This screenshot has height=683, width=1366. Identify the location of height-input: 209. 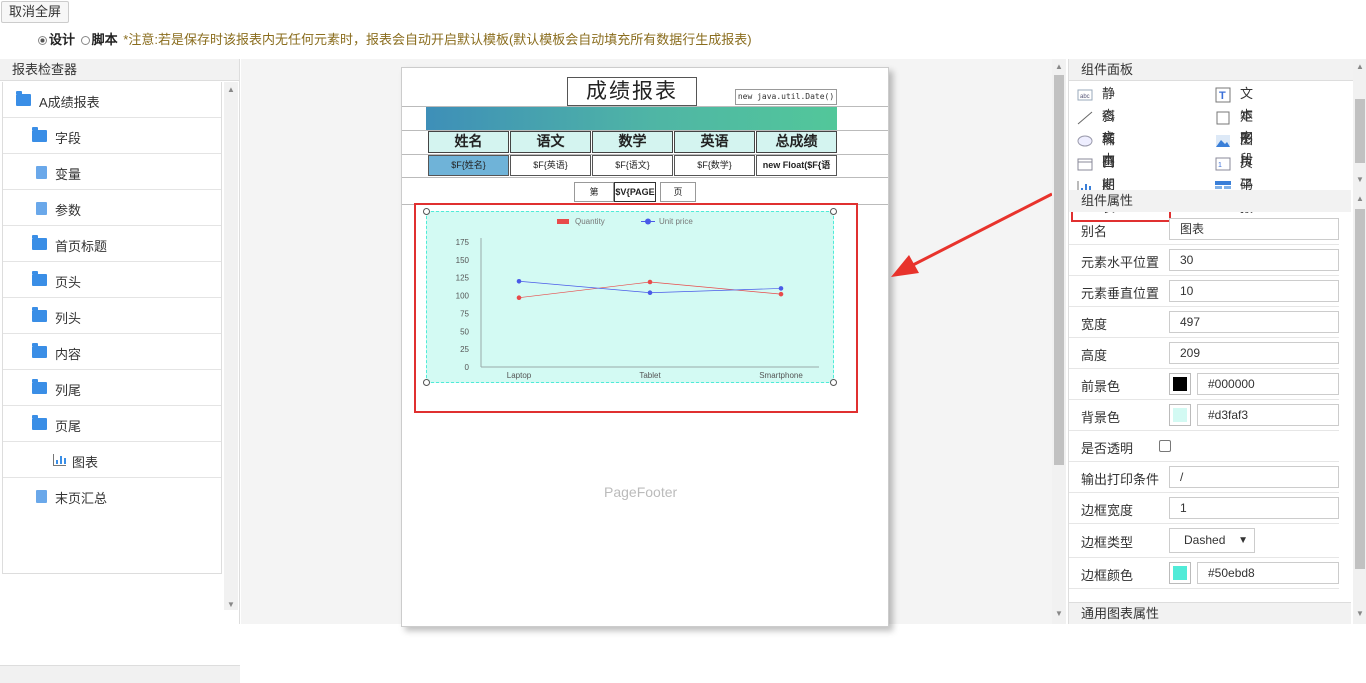
(1254, 353).